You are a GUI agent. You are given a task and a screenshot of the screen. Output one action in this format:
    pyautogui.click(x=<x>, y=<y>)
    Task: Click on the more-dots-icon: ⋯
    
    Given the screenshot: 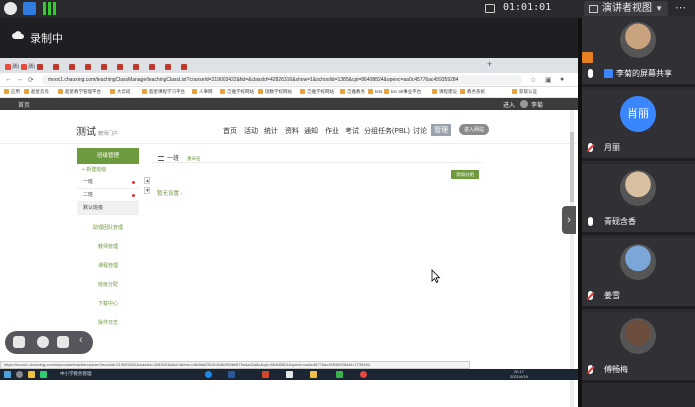 What is the action you would take?
    pyautogui.click(x=680, y=7)
    